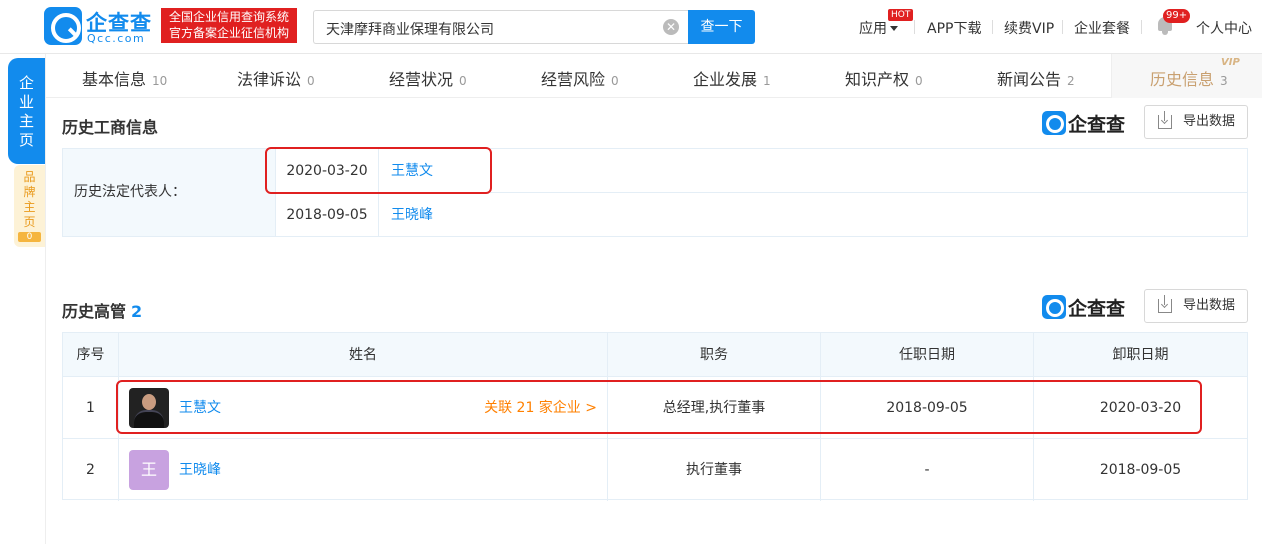 This screenshot has height=544, width=1262. I want to click on brand-home-tab: 品 牌 主 页 0, so click(29, 206).